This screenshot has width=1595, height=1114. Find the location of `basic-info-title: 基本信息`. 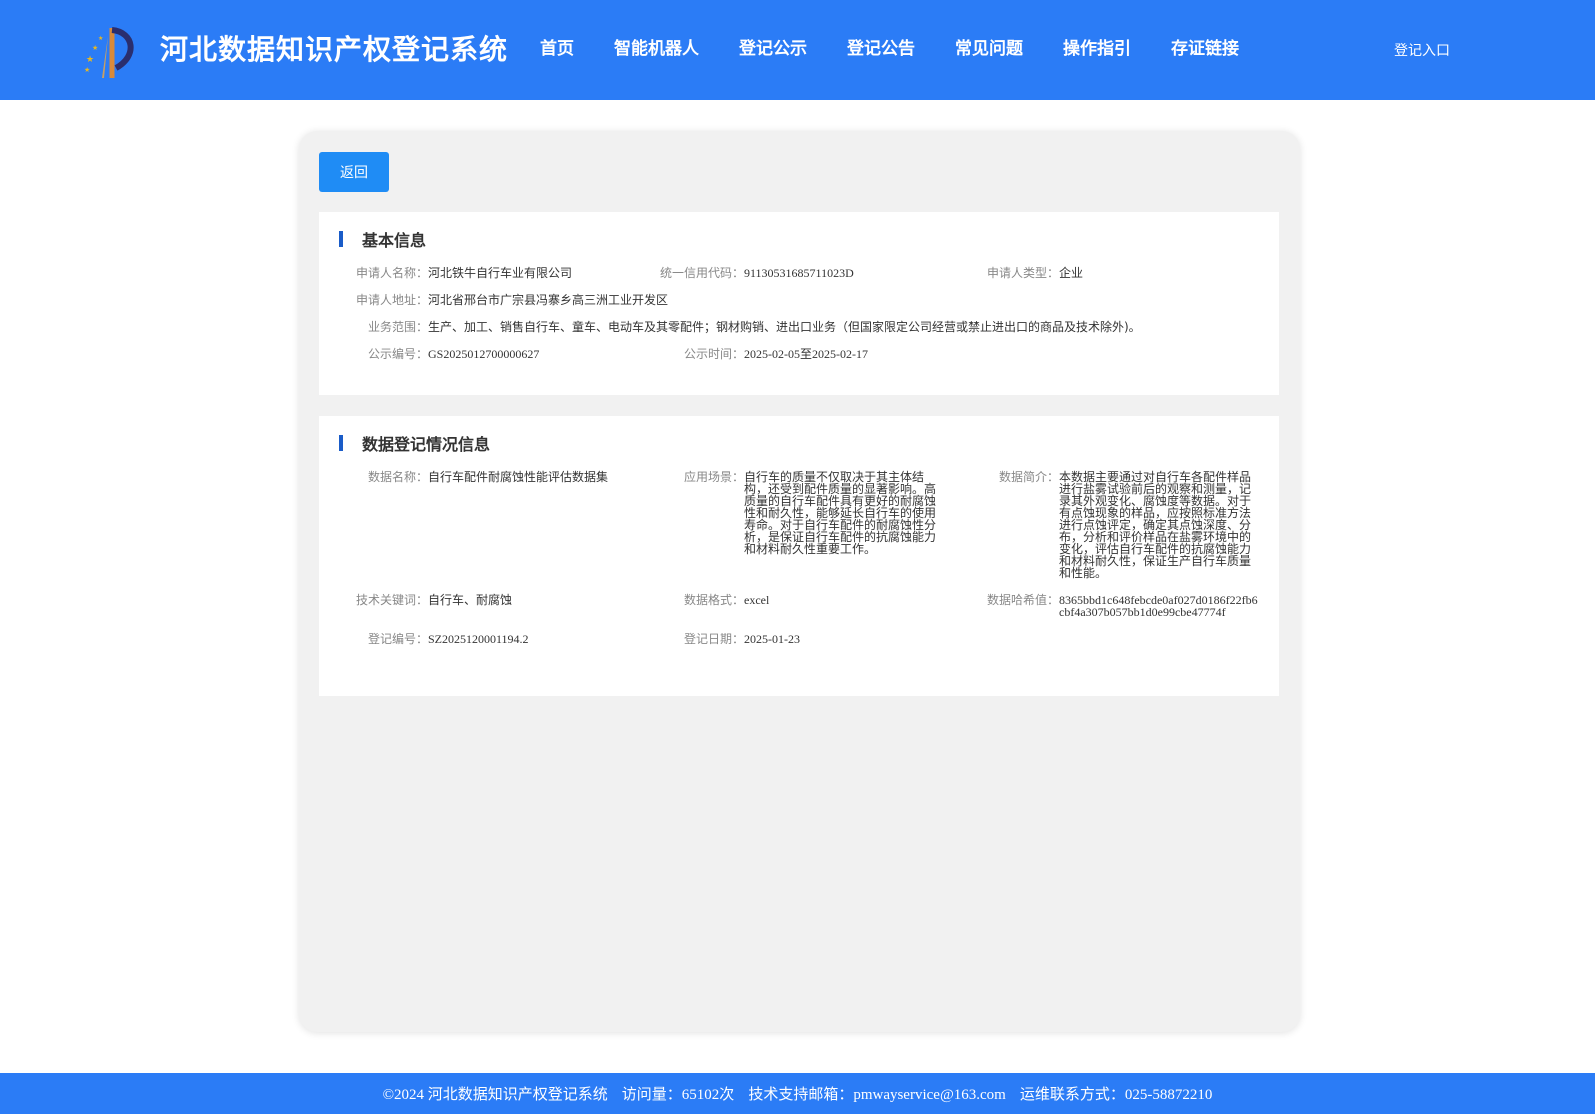

basic-info-title: 基本信息 is located at coordinates (394, 240).